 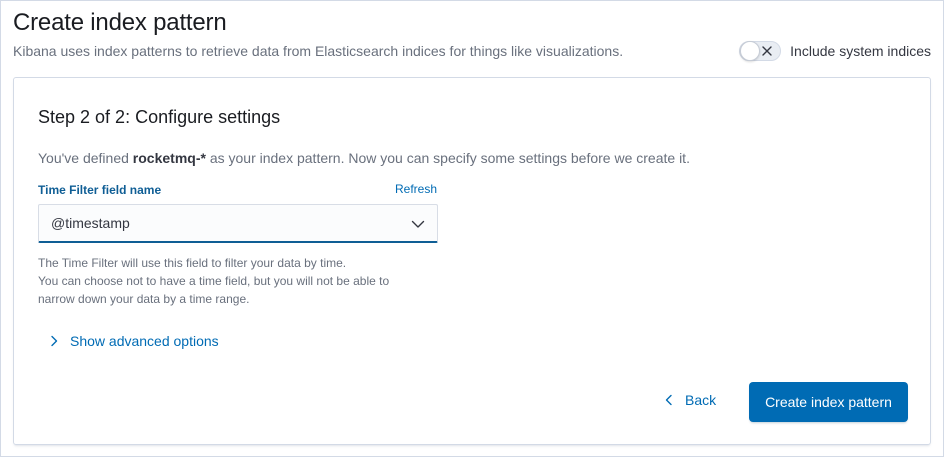 I want to click on back-button: Back, so click(x=689, y=400).